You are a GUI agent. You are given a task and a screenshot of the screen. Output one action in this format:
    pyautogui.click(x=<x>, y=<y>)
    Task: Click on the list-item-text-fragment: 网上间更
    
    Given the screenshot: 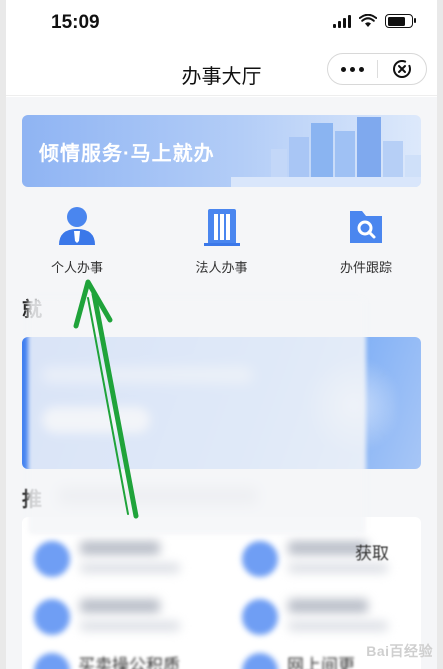 What is the action you would take?
    pyautogui.click(x=321, y=662)
    